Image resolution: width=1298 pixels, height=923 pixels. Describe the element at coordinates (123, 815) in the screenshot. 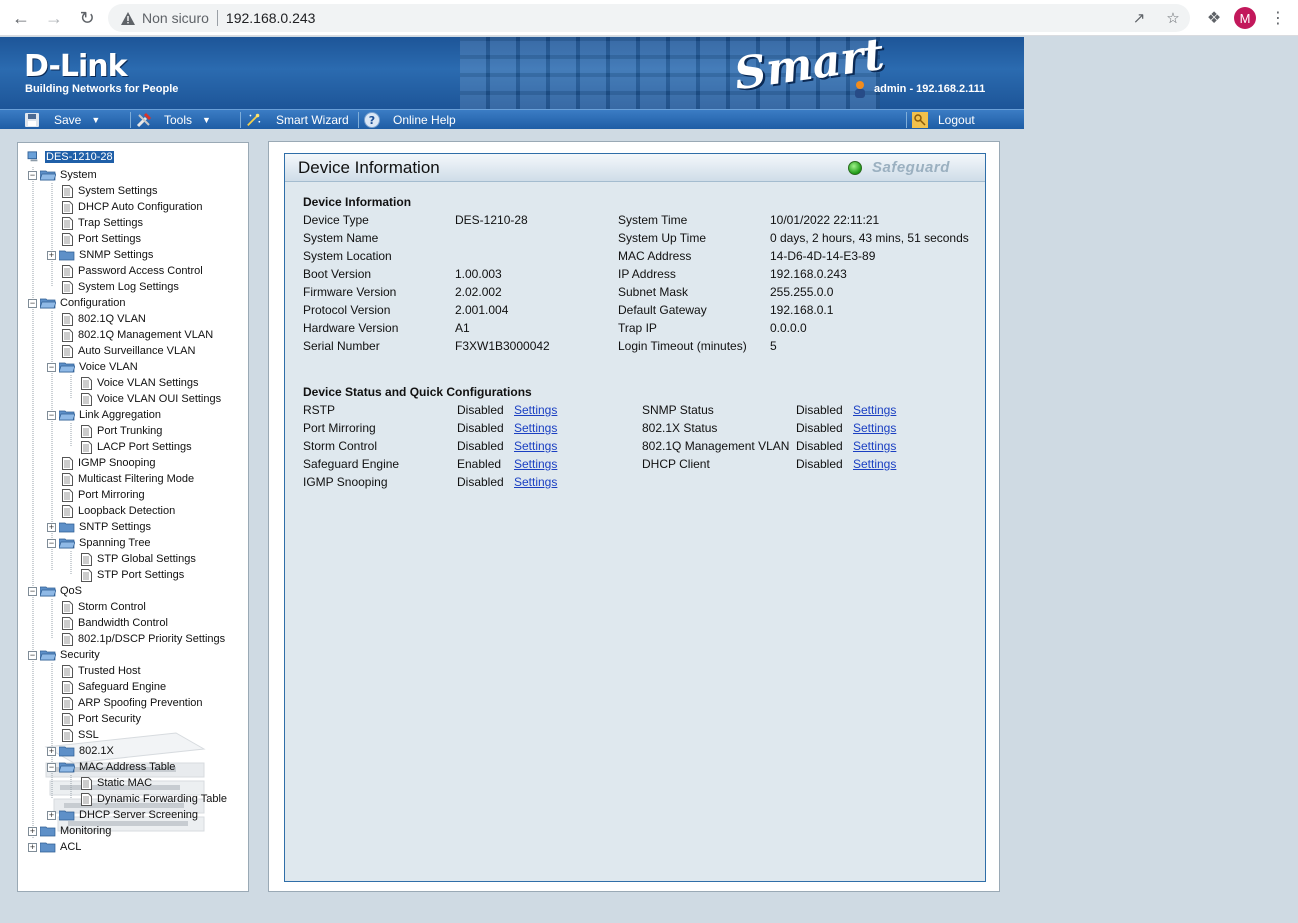

I see `tree-item-dhcp-screen: + DHCP Server Screening` at that location.